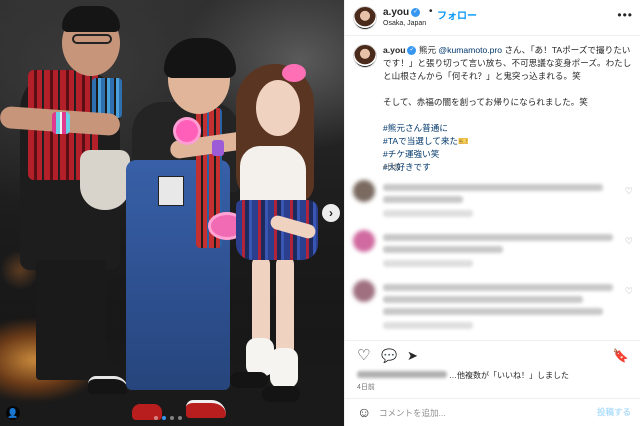  Describe the element at coordinates (200, 58) in the screenshot. I see `person-middle-hair` at that location.